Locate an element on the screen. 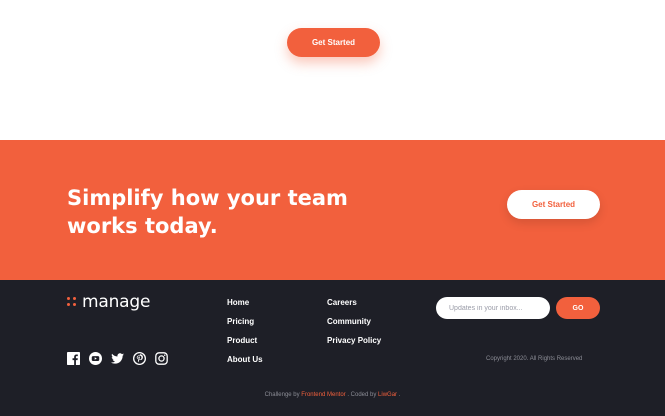 The height and width of the screenshot is (416, 665). footer-link-careers: Careers is located at coordinates (354, 306).